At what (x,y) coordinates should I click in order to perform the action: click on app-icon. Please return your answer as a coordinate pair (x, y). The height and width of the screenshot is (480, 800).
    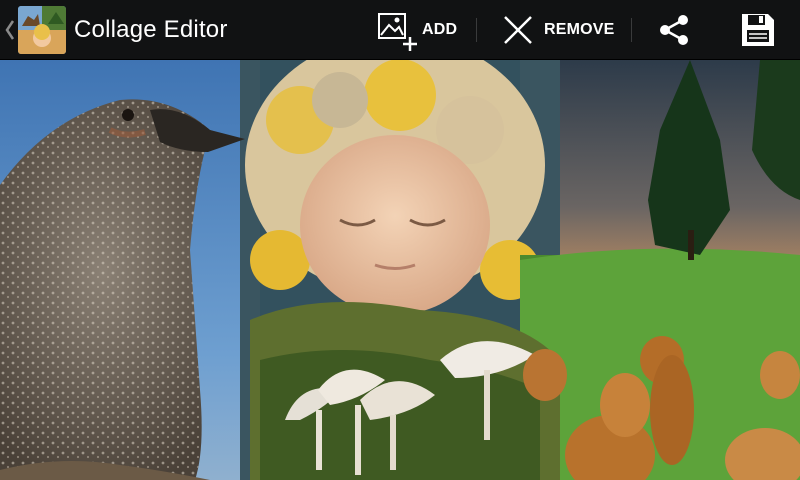
    Looking at the image, I should click on (42, 30).